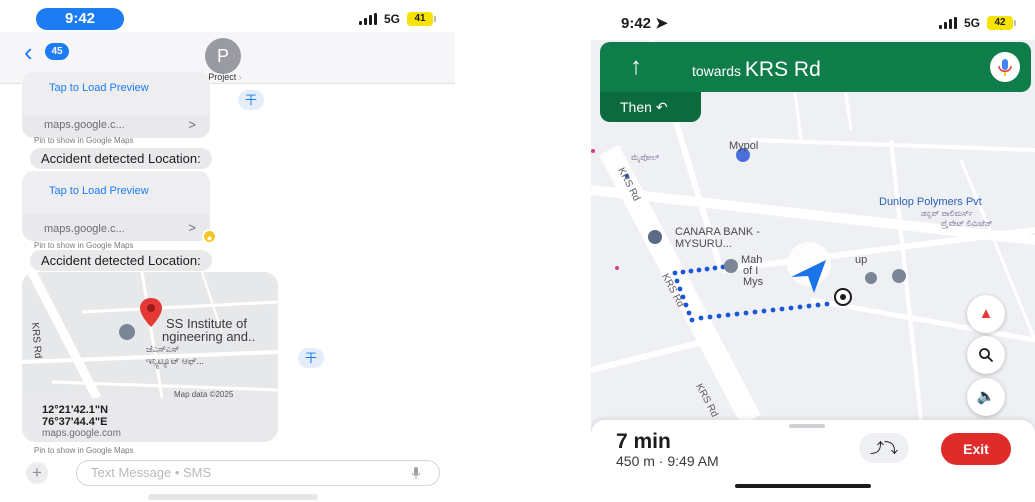  Describe the element at coordinates (636, 66) in the screenshot. I see `arrow-up-icon: ↑` at that location.